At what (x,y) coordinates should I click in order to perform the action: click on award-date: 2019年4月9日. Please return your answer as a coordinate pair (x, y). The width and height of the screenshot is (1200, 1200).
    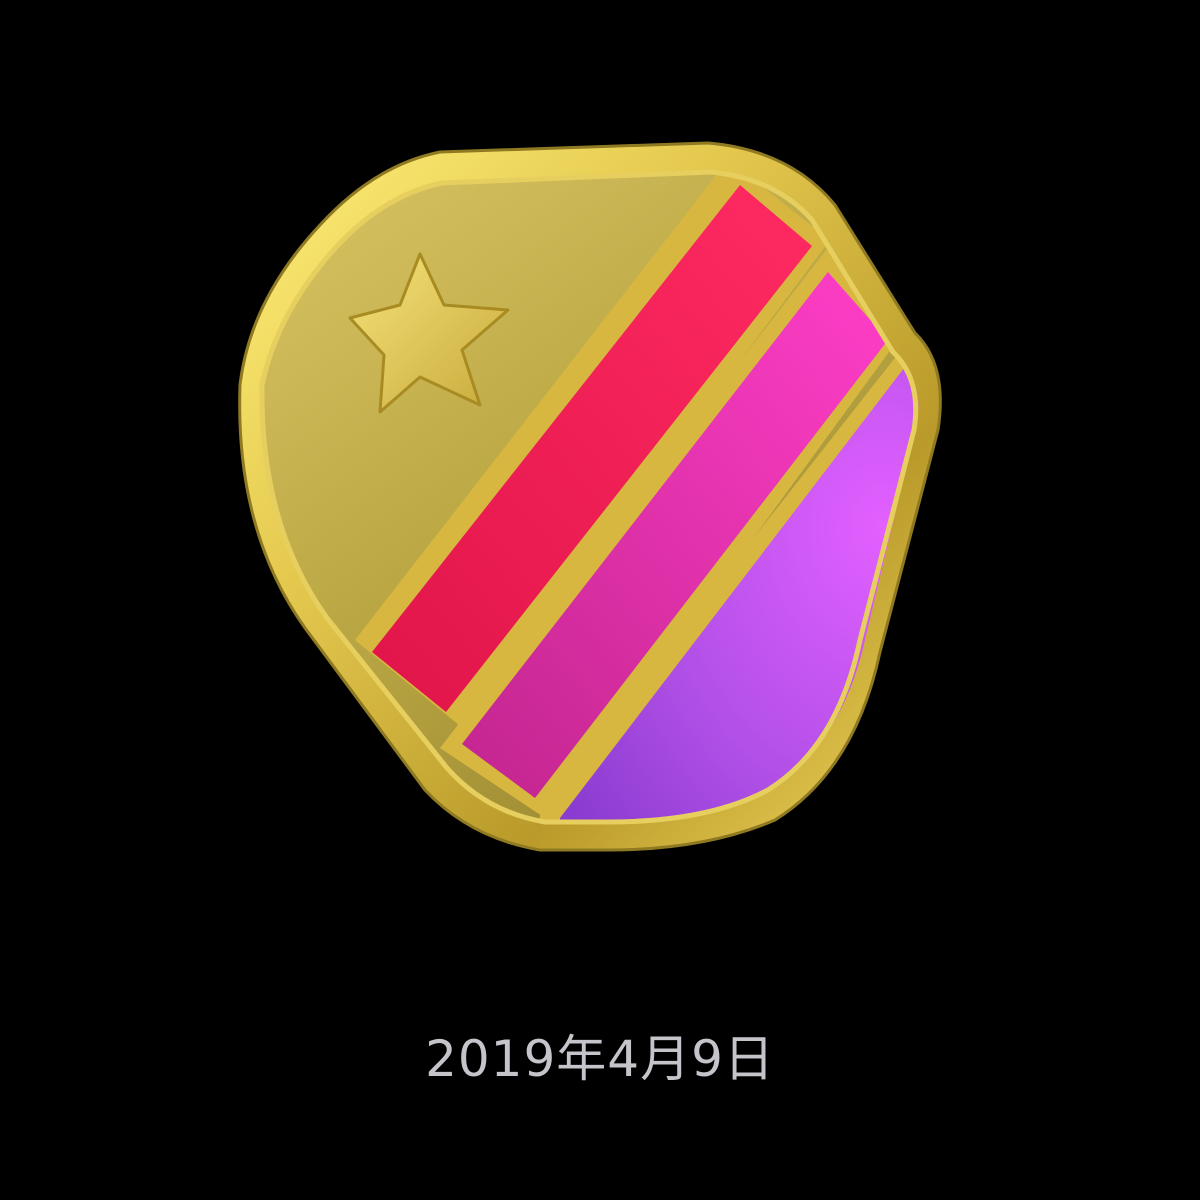
    Looking at the image, I should click on (600, 1059).